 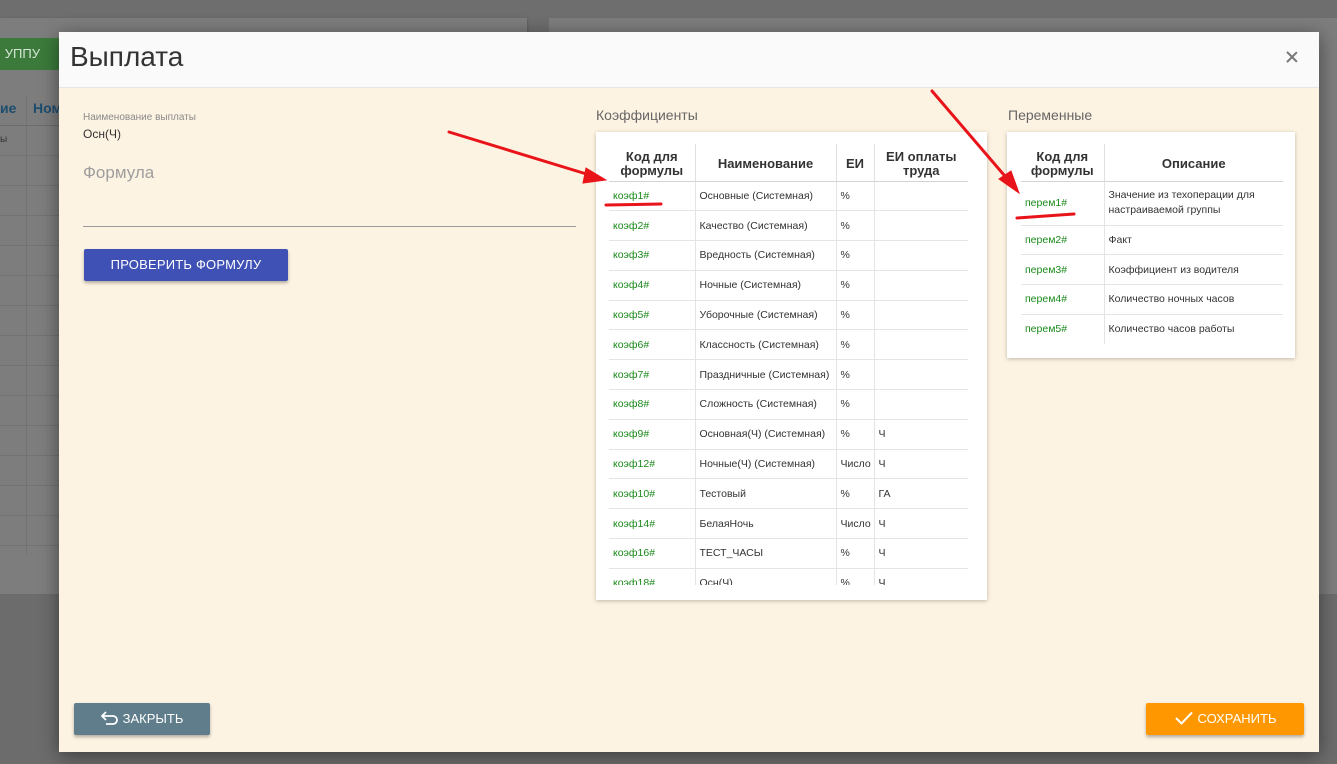 What do you see at coordinates (647, 115) in the screenshot?
I see `coefficients-title: Коэффициенты` at bounding box center [647, 115].